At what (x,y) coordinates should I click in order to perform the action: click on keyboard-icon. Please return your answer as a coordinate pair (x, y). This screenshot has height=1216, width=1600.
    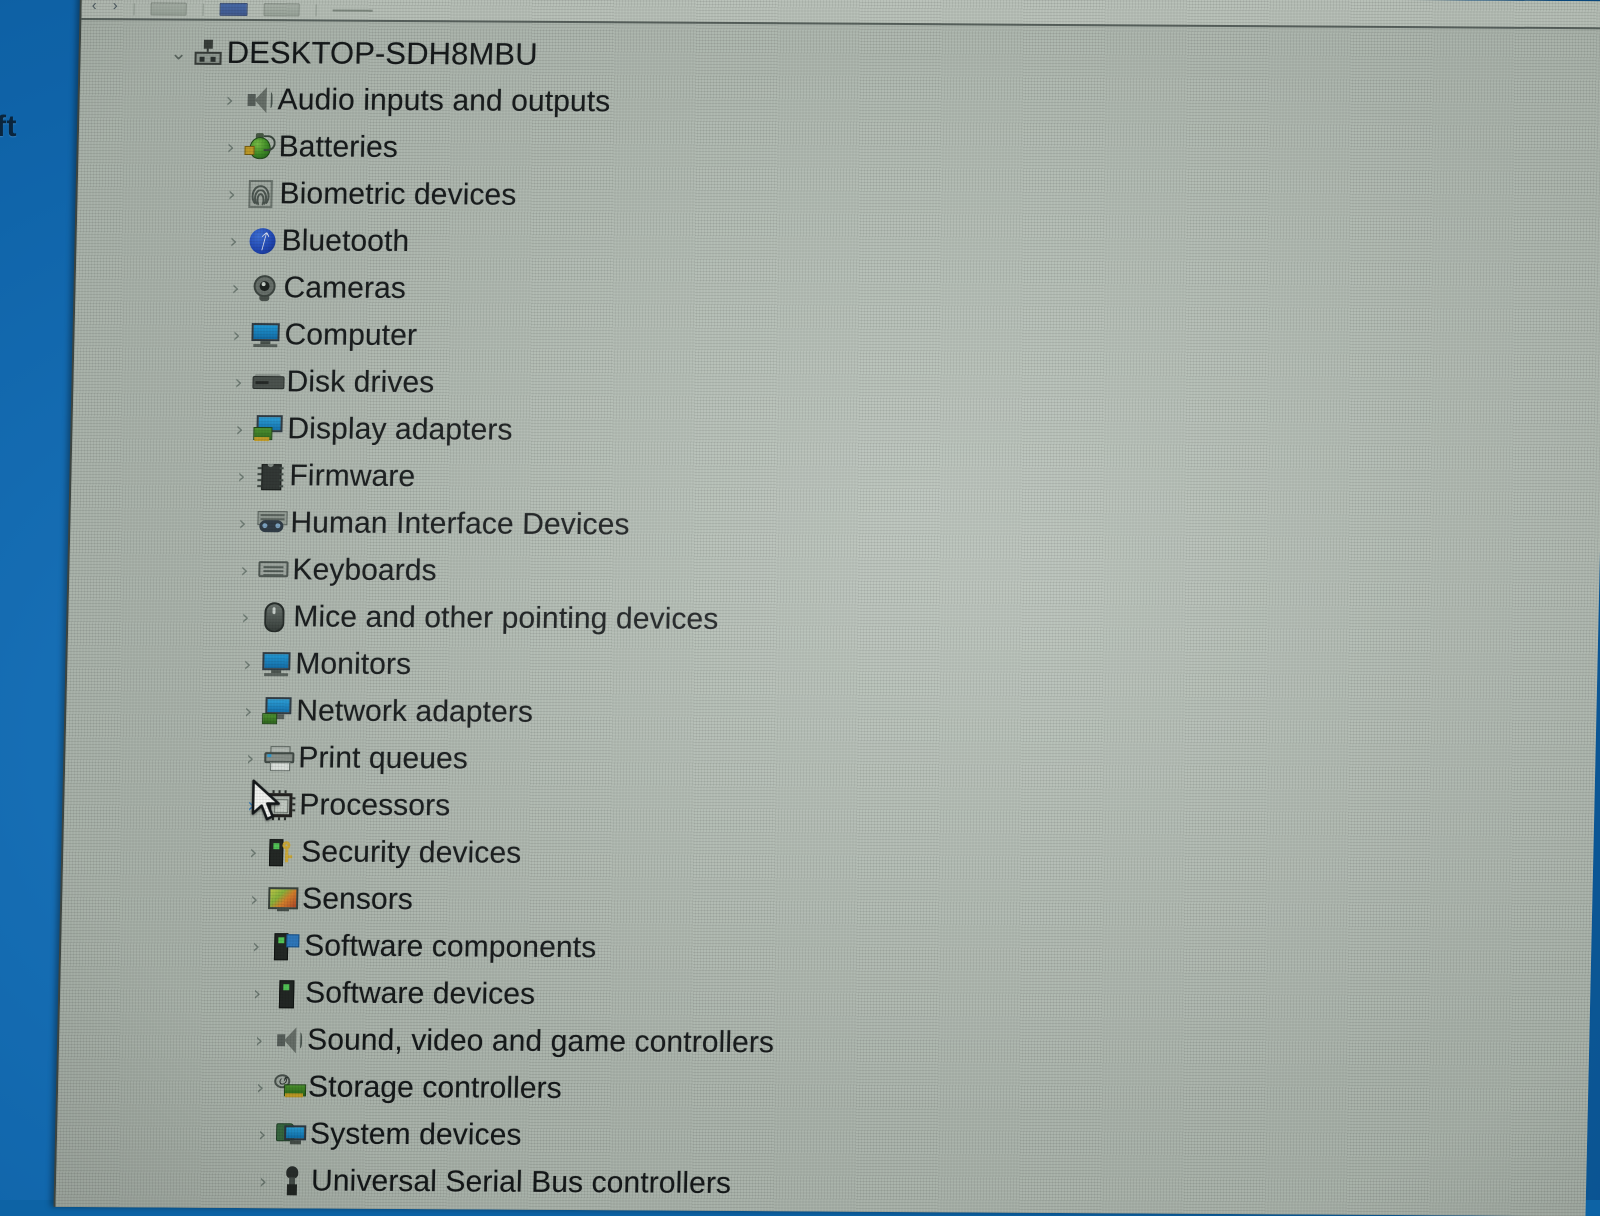
    Looking at the image, I should click on (273, 570).